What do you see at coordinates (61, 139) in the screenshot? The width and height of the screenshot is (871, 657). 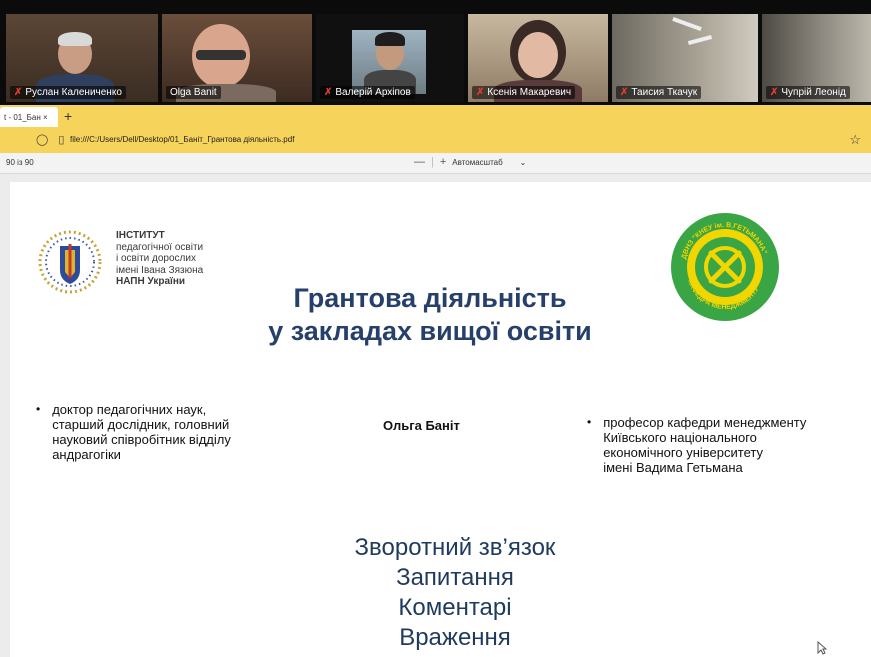 I see `page-document-icon: ▯` at bounding box center [61, 139].